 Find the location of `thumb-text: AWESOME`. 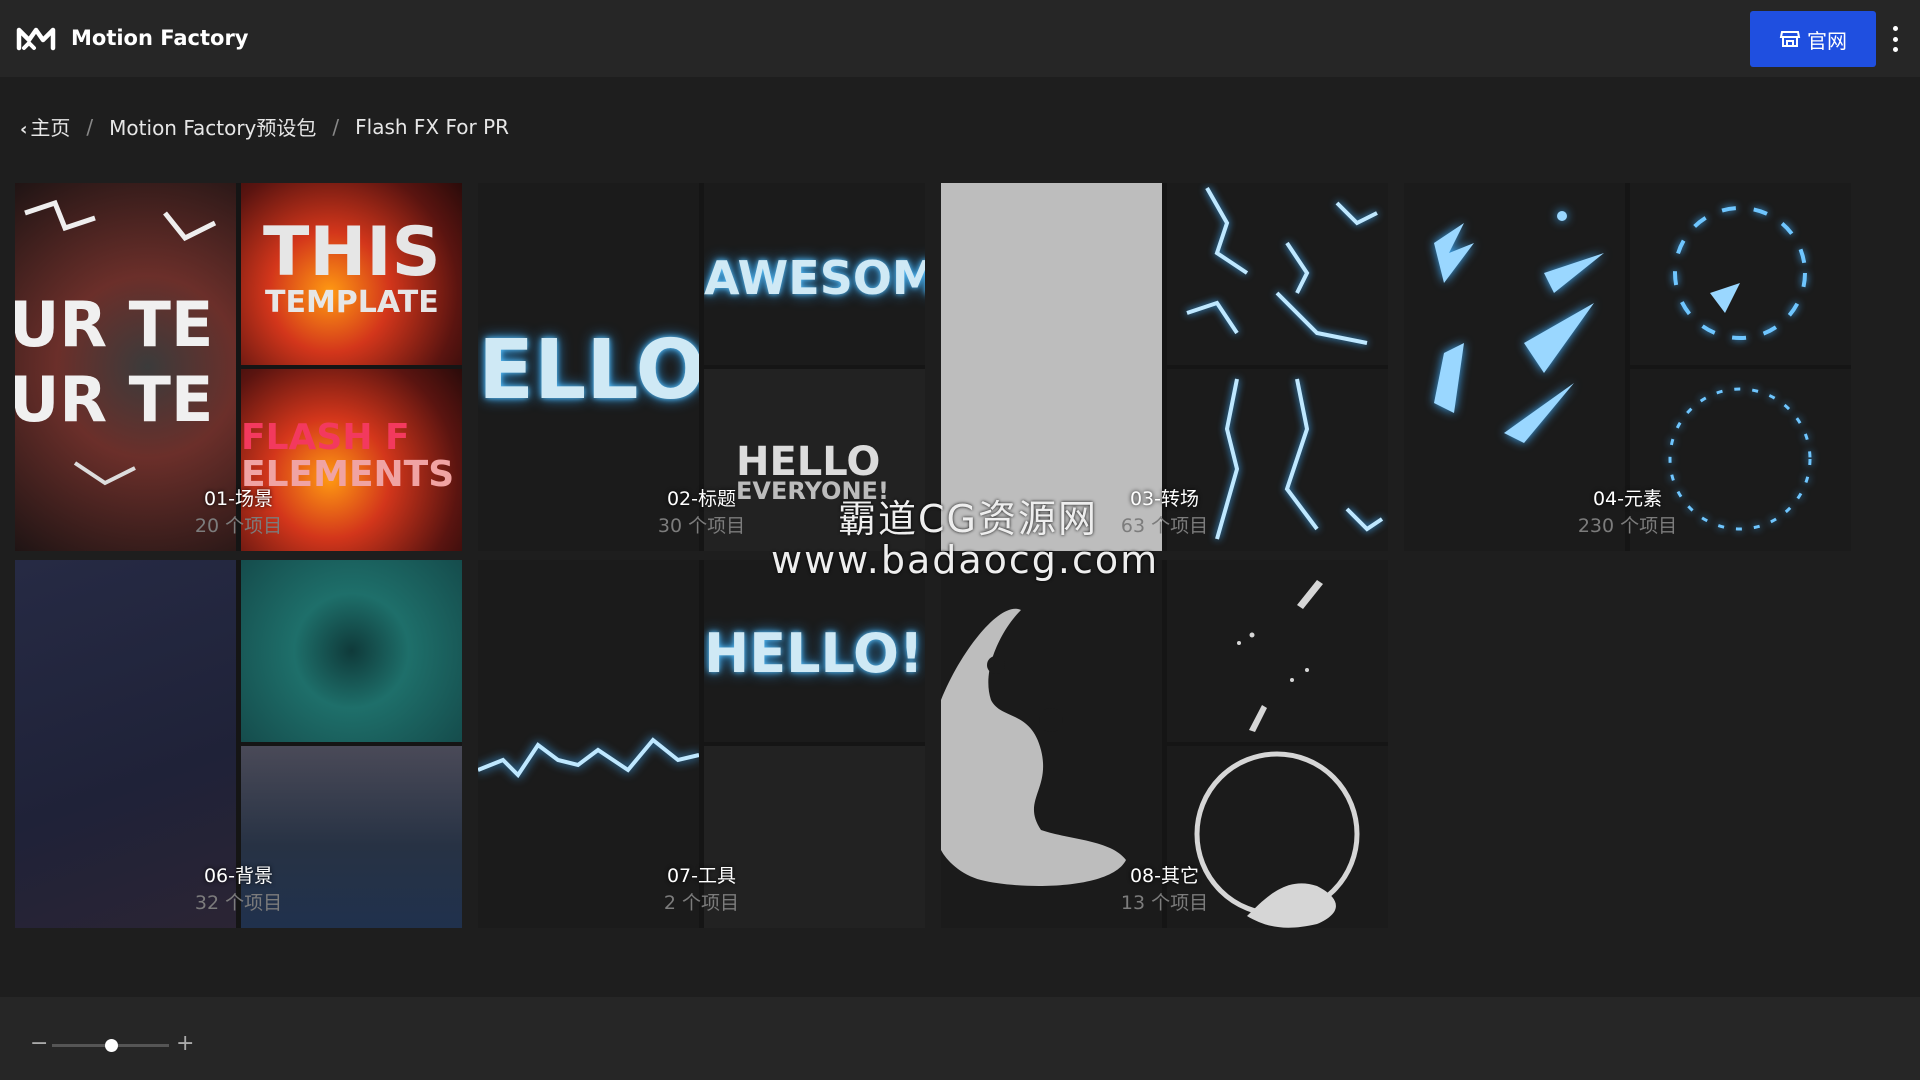

thumb-text: AWESOME is located at coordinates (814, 278).